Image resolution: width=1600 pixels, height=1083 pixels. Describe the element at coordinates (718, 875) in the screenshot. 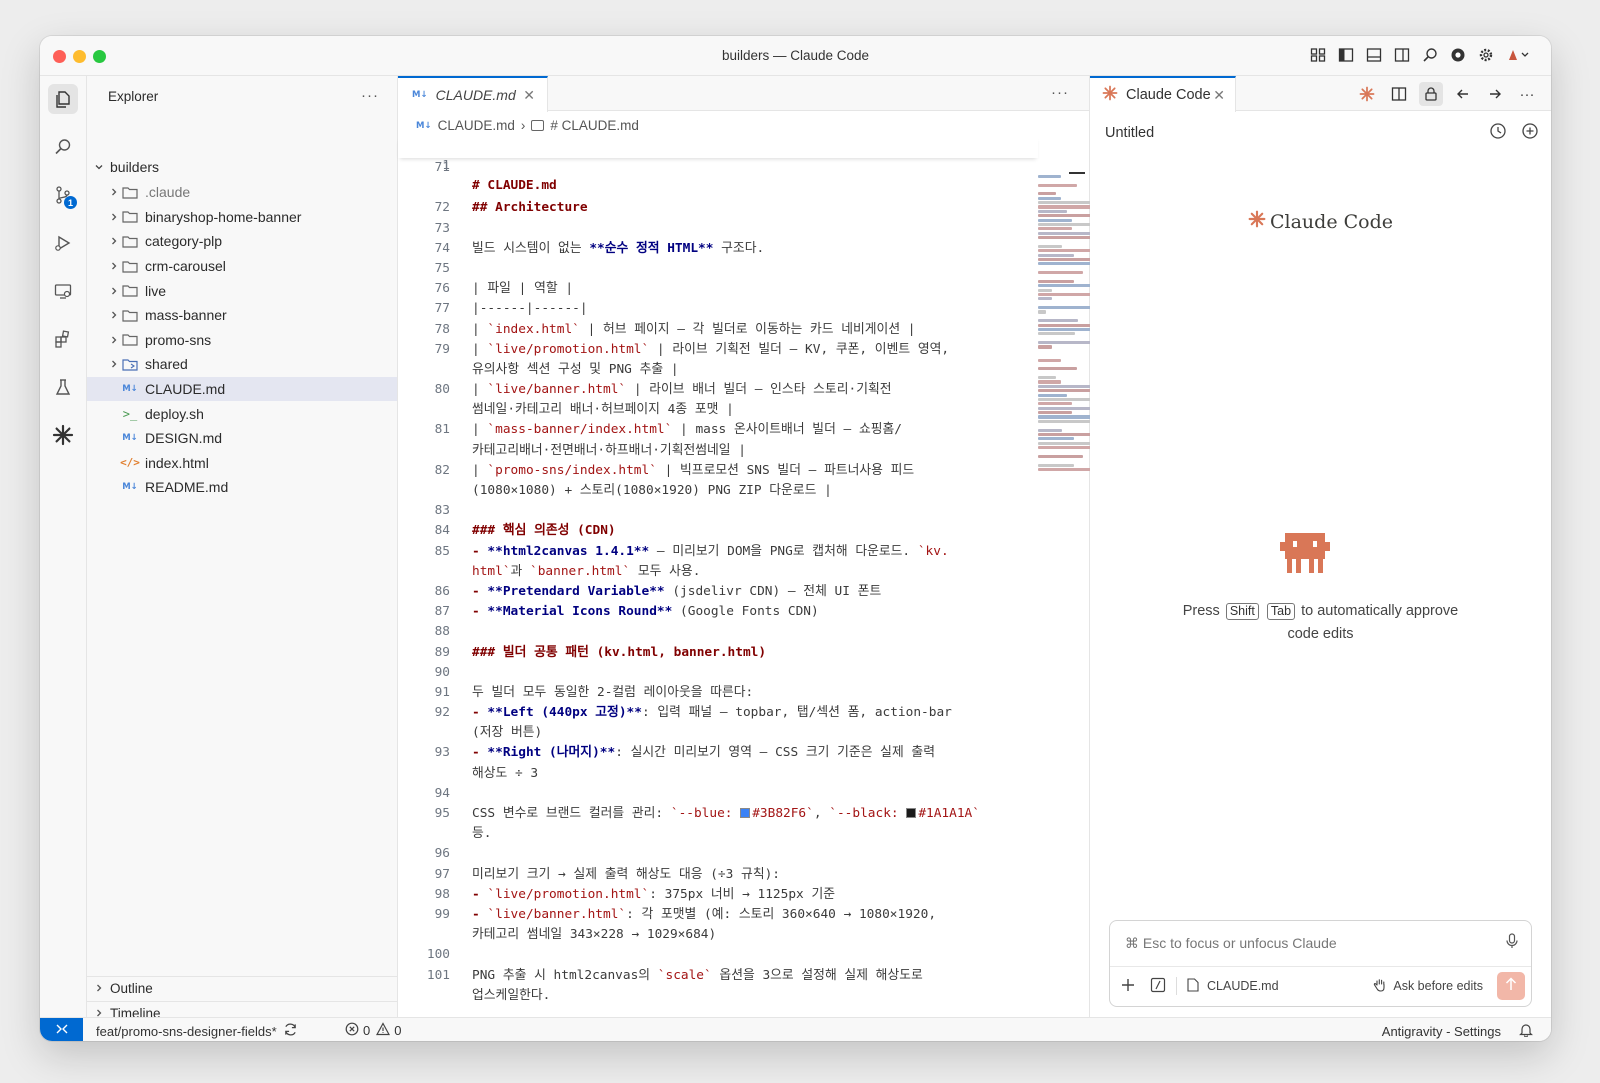

I see `code-line: 97 미리보기 크기 → 실제 출력 해상도 대응 (÷3 규칙):` at that location.